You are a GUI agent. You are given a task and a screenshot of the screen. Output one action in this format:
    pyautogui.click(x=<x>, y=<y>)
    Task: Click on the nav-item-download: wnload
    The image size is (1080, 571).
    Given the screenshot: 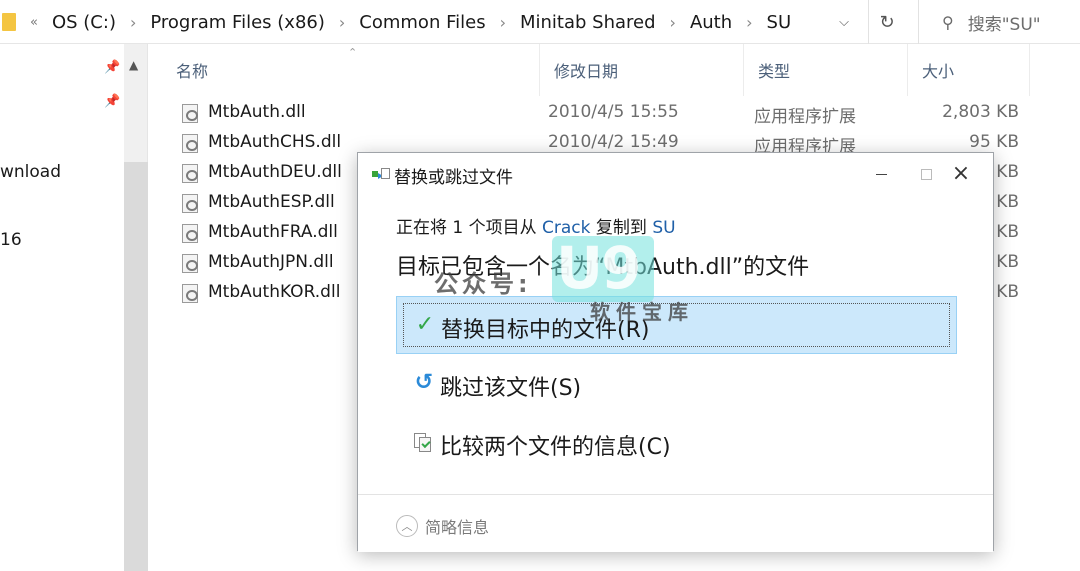 What is the action you would take?
    pyautogui.click(x=30, y=172)
    